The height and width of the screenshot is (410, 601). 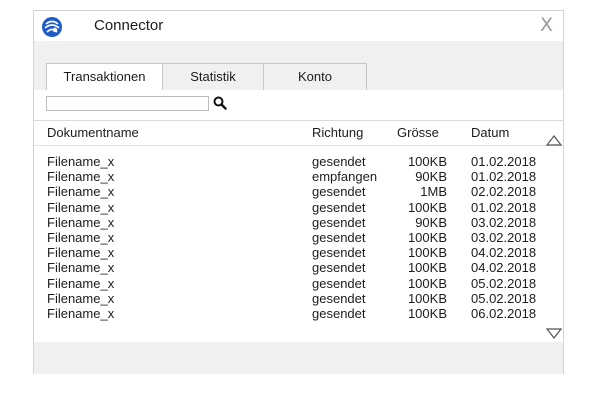 What do you see at coordinates (298, 358) in the screenshot?
I see `status-footer` at bounding box center [298, 358].